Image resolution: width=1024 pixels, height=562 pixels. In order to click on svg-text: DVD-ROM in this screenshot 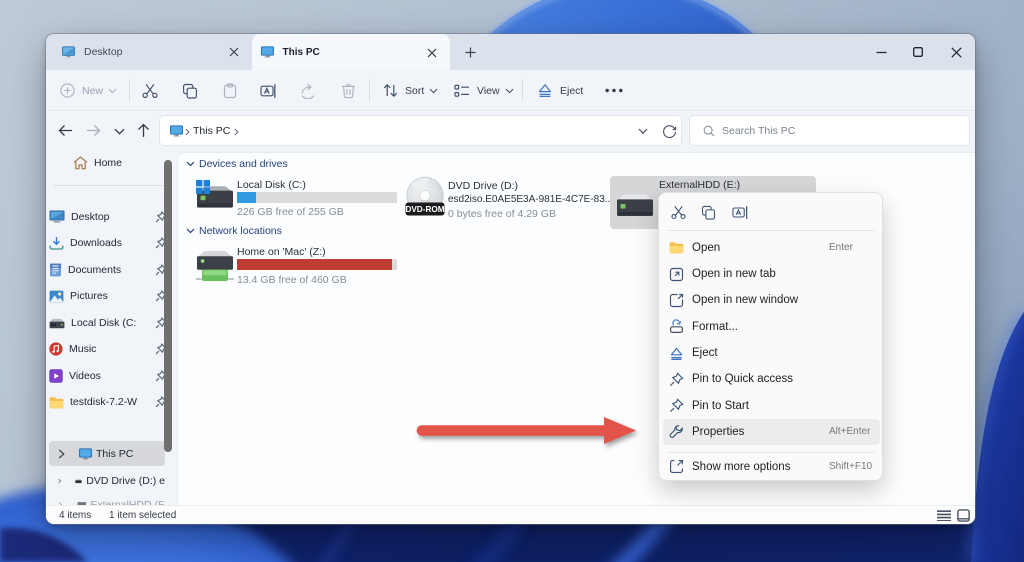, I will do `click(424, 209)`.